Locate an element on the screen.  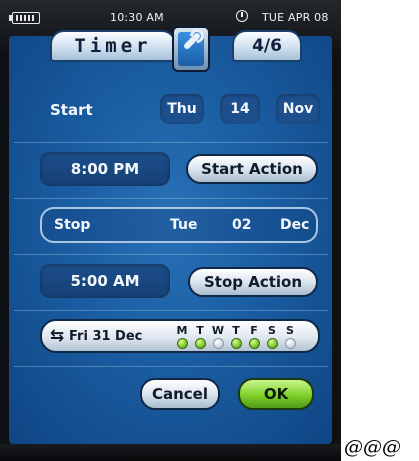
page-indicator: 4/6 is located at coordinates (267, 46).